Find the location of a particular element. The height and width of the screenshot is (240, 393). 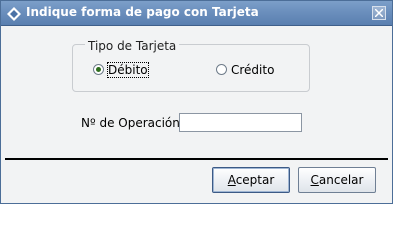

credit-radio is located at coordinates (221, 69).